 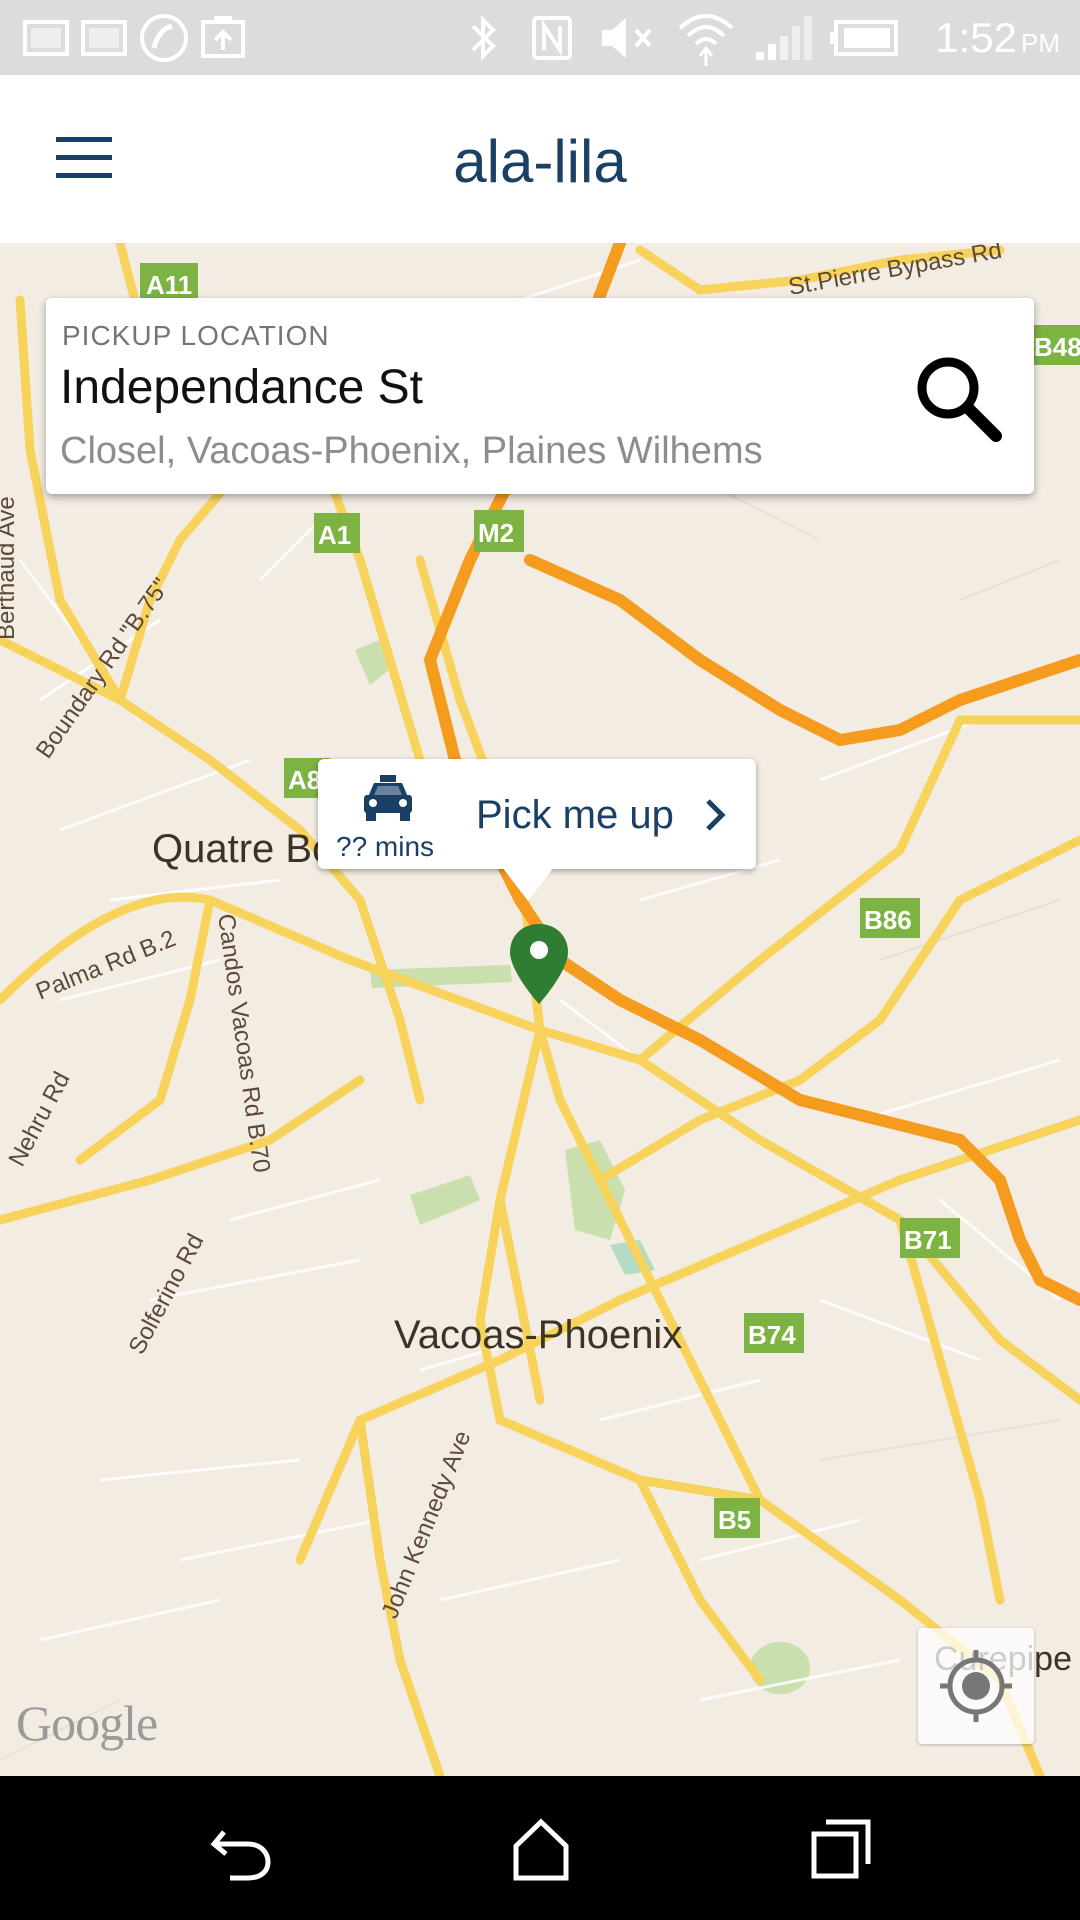 What do you see at coordinates (10, 568) in the screenshot?
I see `road-label: Berthaud Ave` at bounding box center [10, 568].